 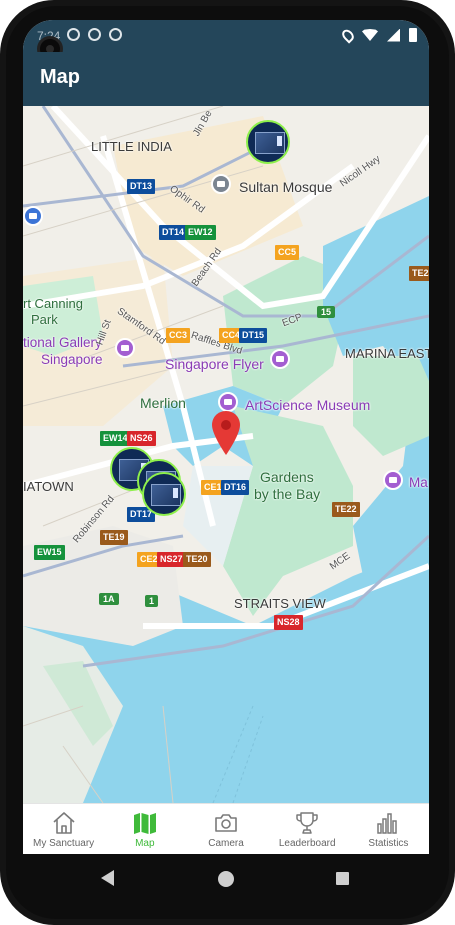 What do you see at coordinates (393, 480) in the screenshot?
I see `gardens-icon` at bounding box center [393, 480].